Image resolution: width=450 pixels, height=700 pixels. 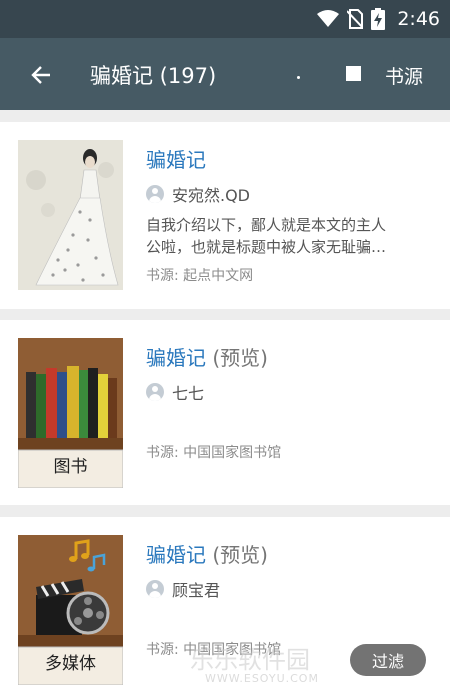 What do you see at coordinates (211, 195) in the screenshot?
I see `author-name: 安宛然.QD` at bounding box center [211, 195].